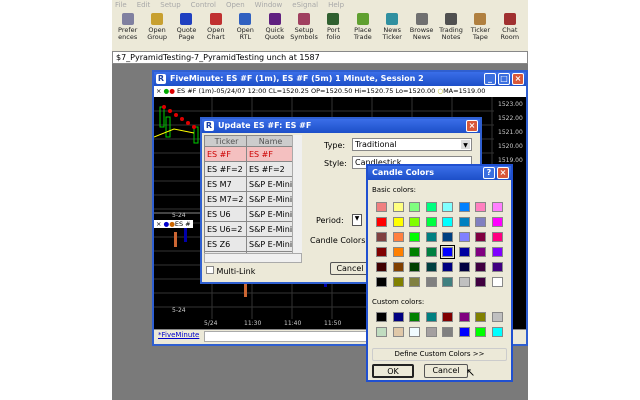 The image size is (640, 400). What do you see at coordinates (170, 5) in the screenshot?
I see `menu-setup: Setup` at bounding box center [170, 5].